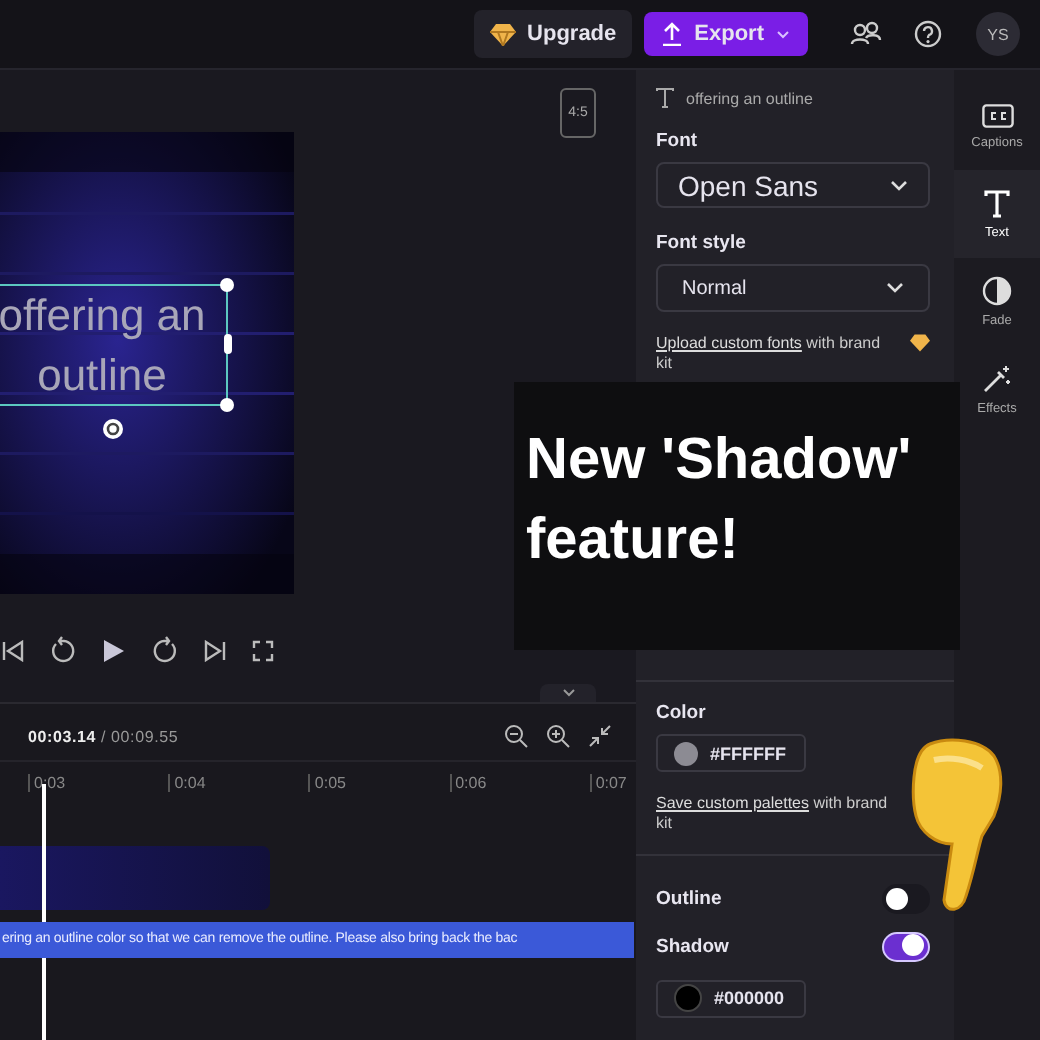  What do you see at coordinates (720, 501) in the screenshot?
I see `announcement-text: New 'Shadow' feature!` at bounding box center [720, 501].